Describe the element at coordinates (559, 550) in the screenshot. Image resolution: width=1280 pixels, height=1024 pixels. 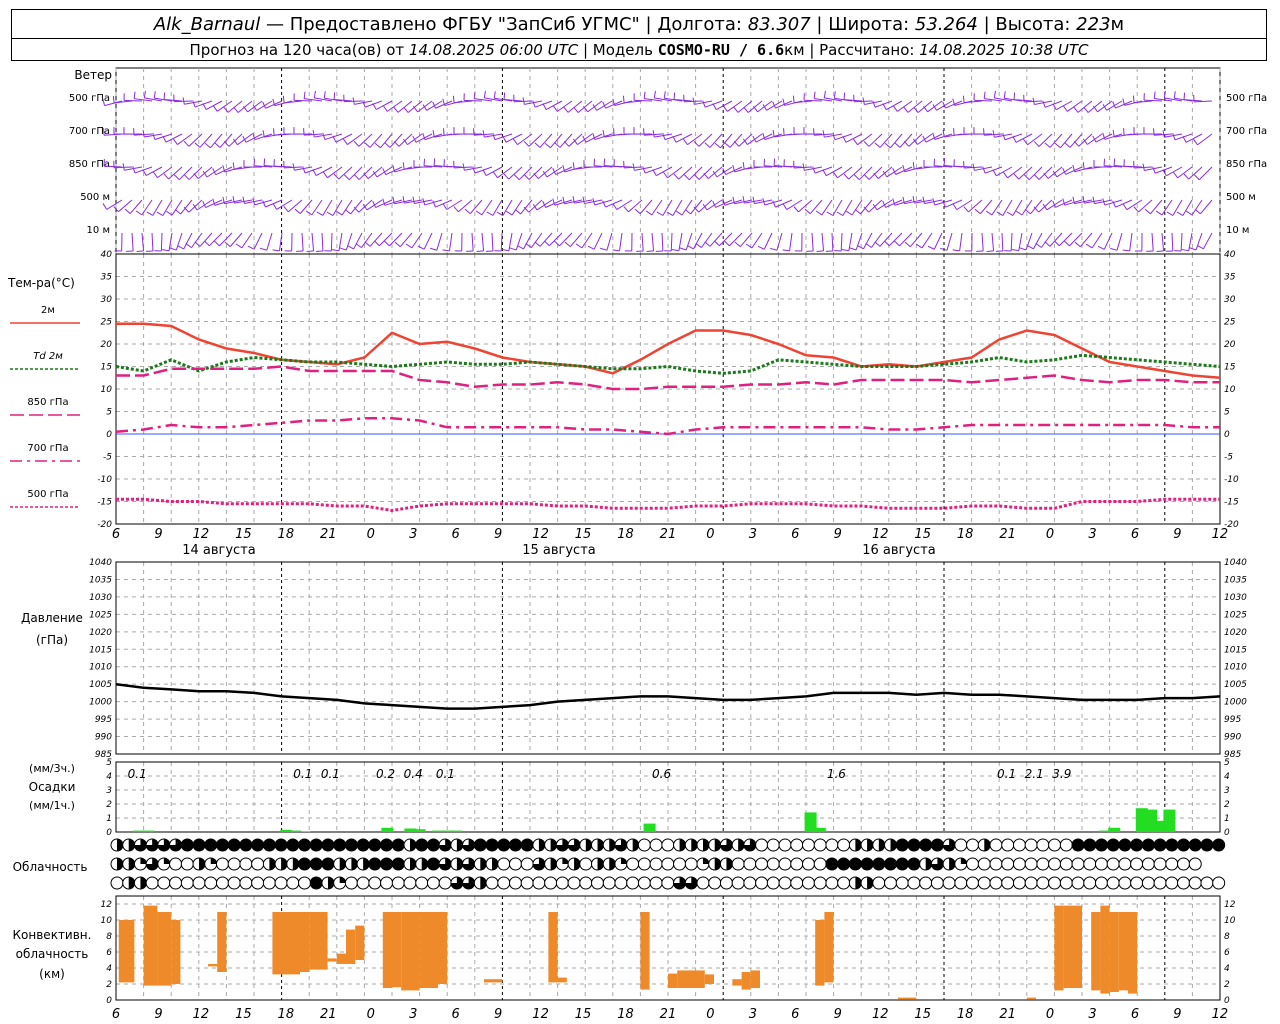
I see `day-label: 15 августа` at that location.